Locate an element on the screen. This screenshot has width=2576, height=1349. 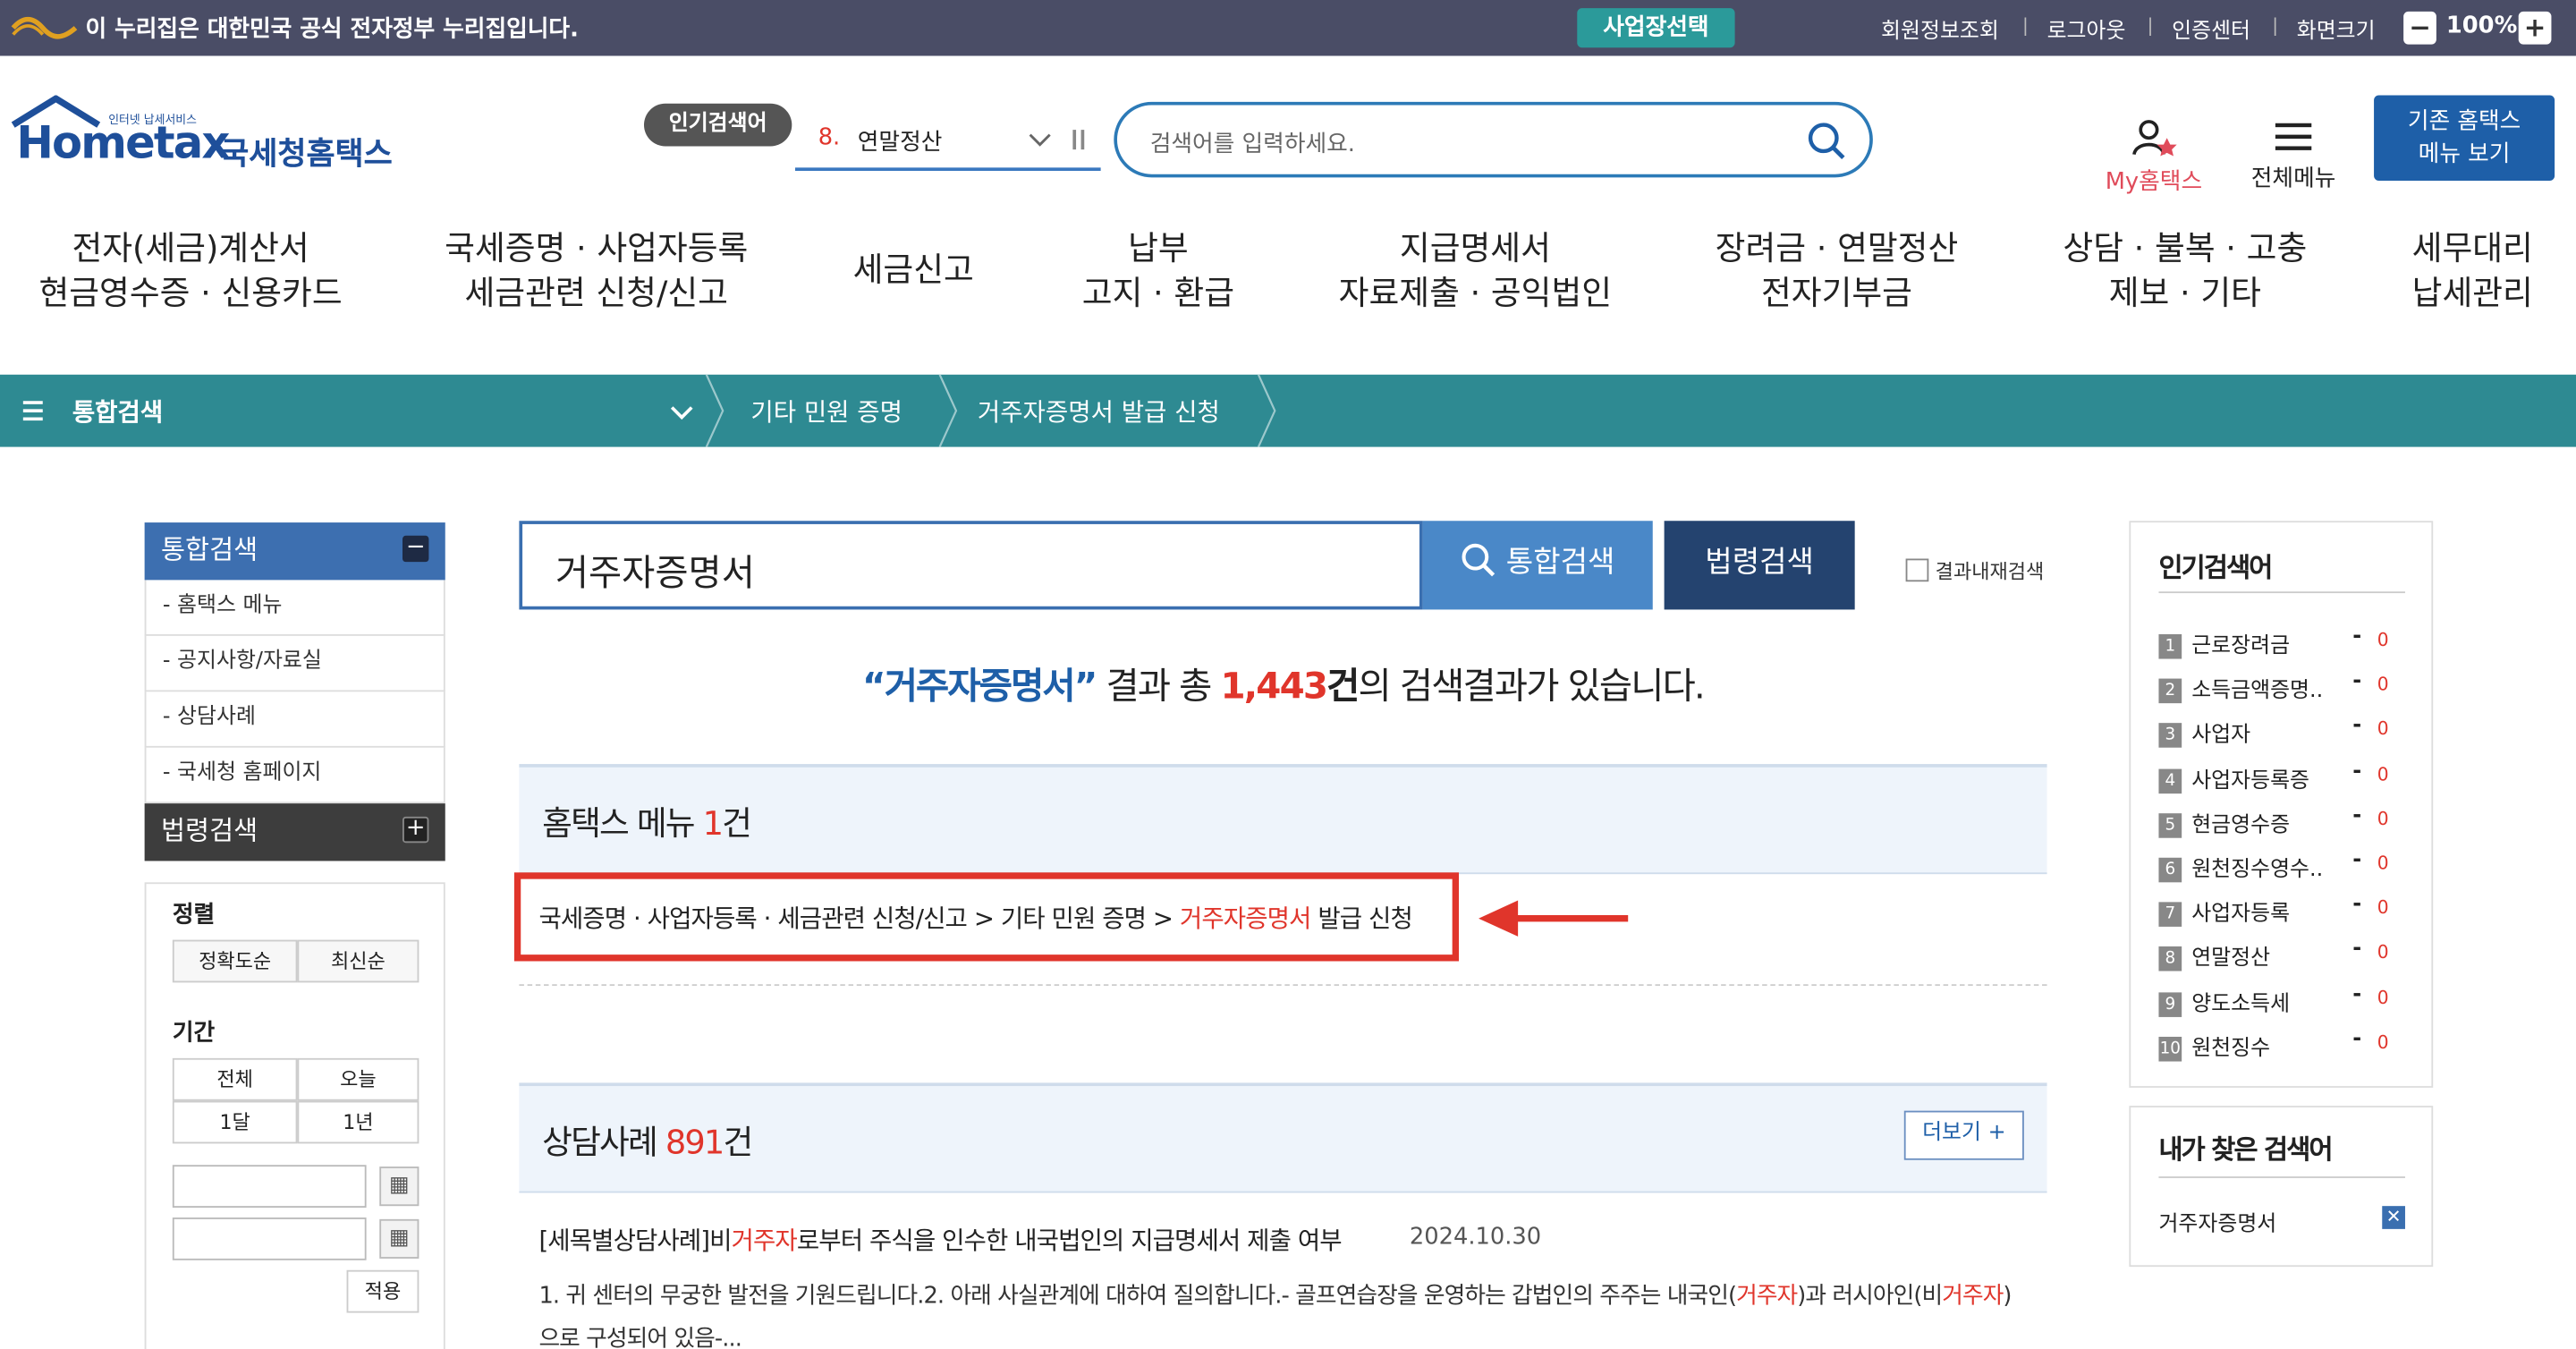
business-select-button: 사업장선택 is located at coordinates (1656, 28).